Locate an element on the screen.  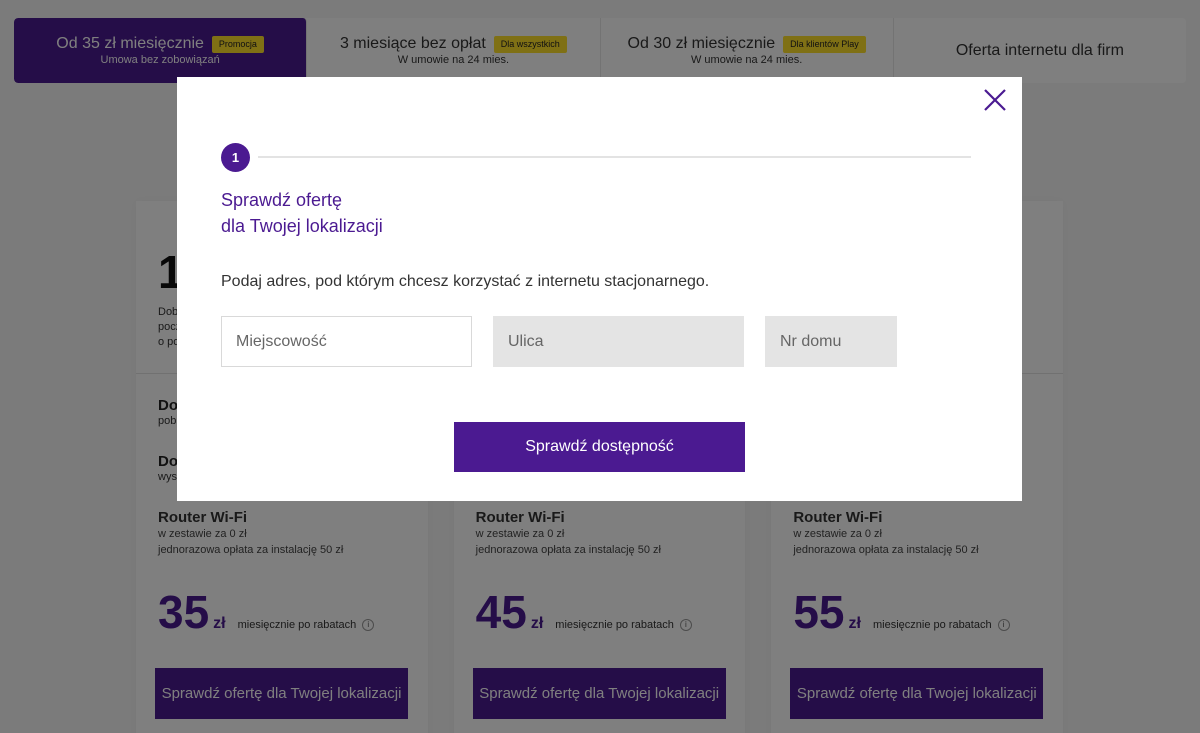
close-icon is located at coordinates (995, 100).